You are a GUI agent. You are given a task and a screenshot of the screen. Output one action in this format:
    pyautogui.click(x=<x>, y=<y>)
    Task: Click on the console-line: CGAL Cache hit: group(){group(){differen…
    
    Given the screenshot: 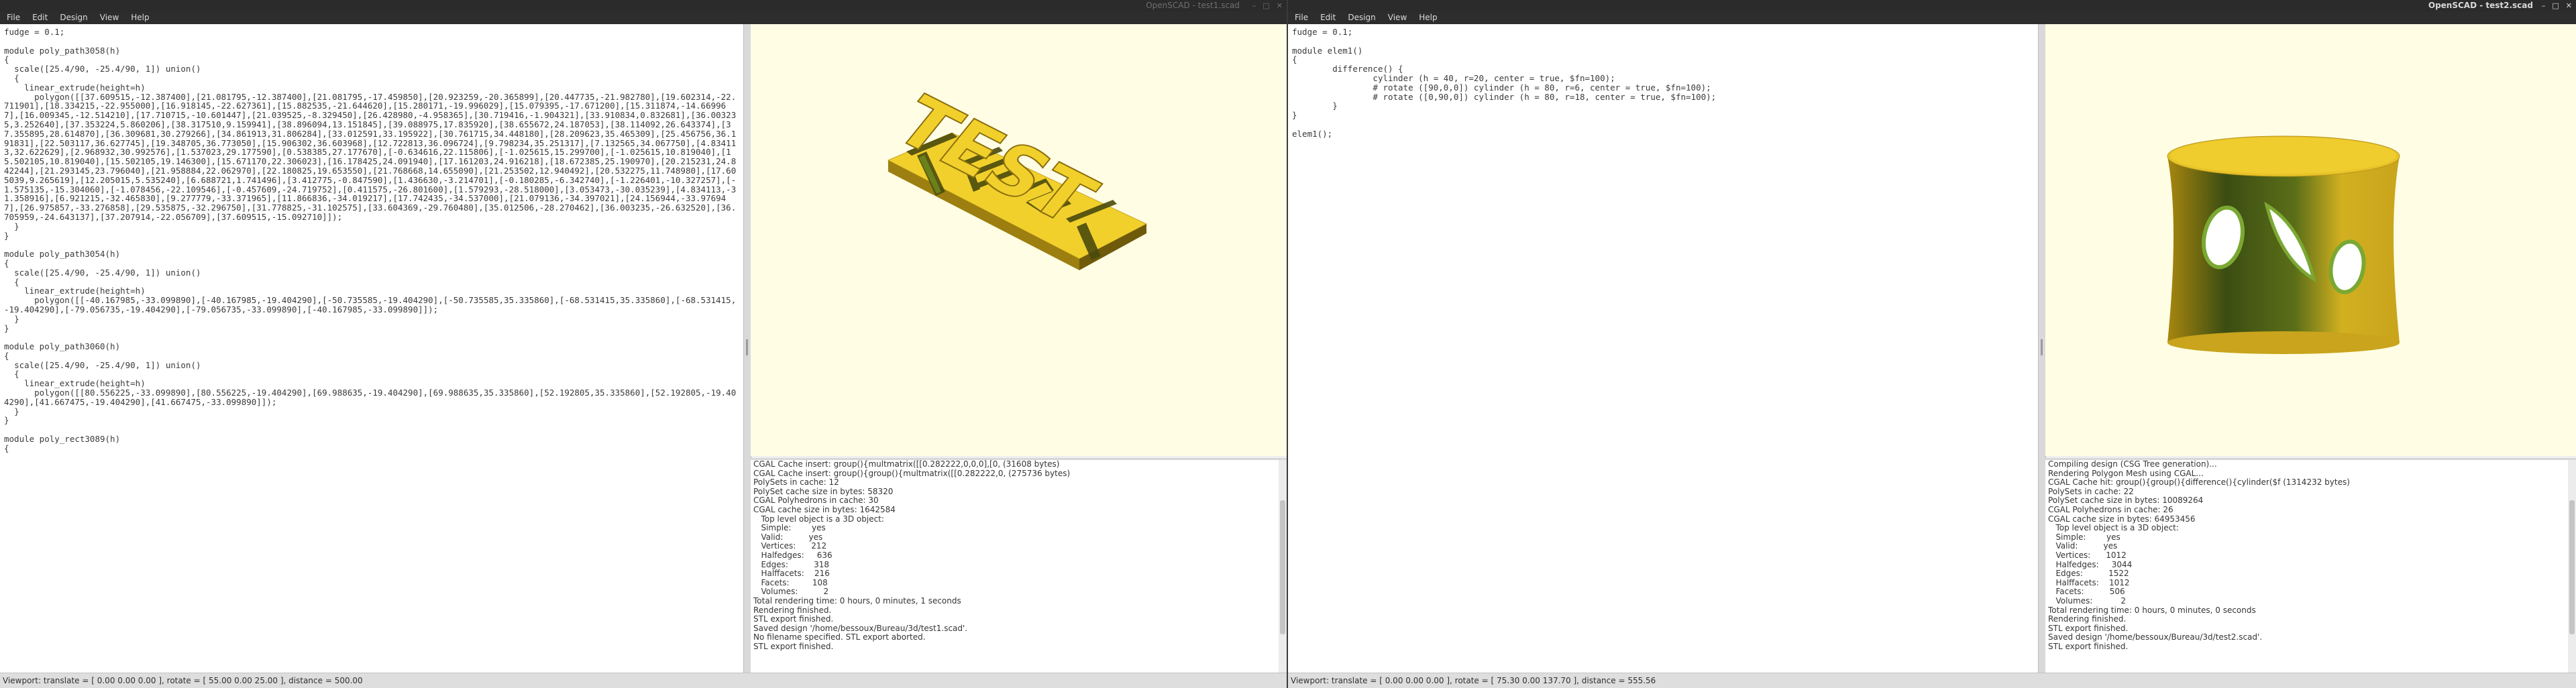 What is the action you would take?
    pyautogui.click(x=2199, y=482)
    